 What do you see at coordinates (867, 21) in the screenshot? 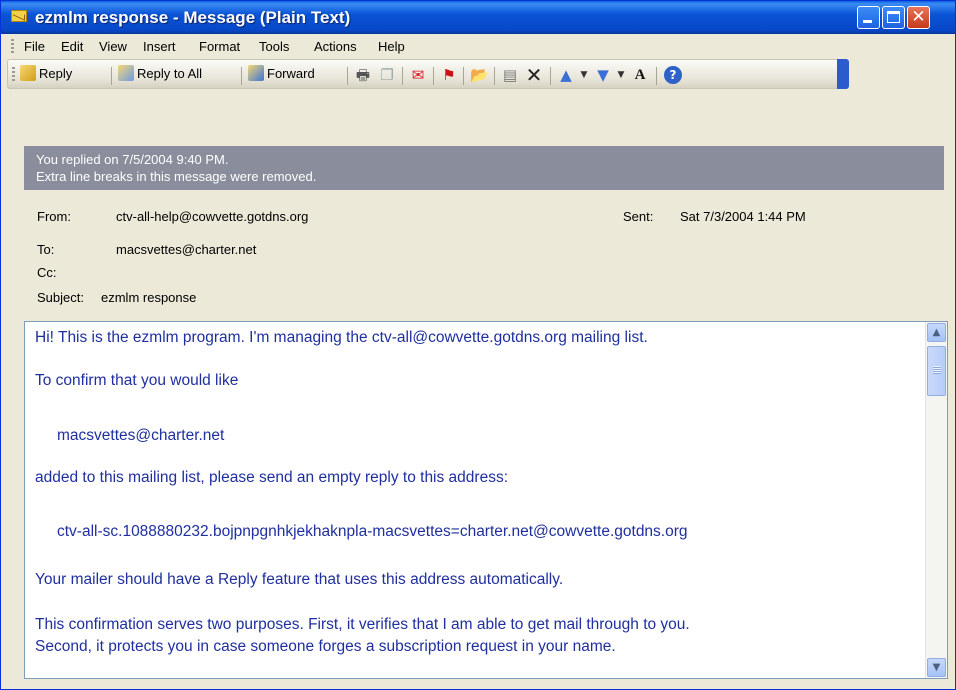
I see `minimize-icon` at bounding box center [867, 21].